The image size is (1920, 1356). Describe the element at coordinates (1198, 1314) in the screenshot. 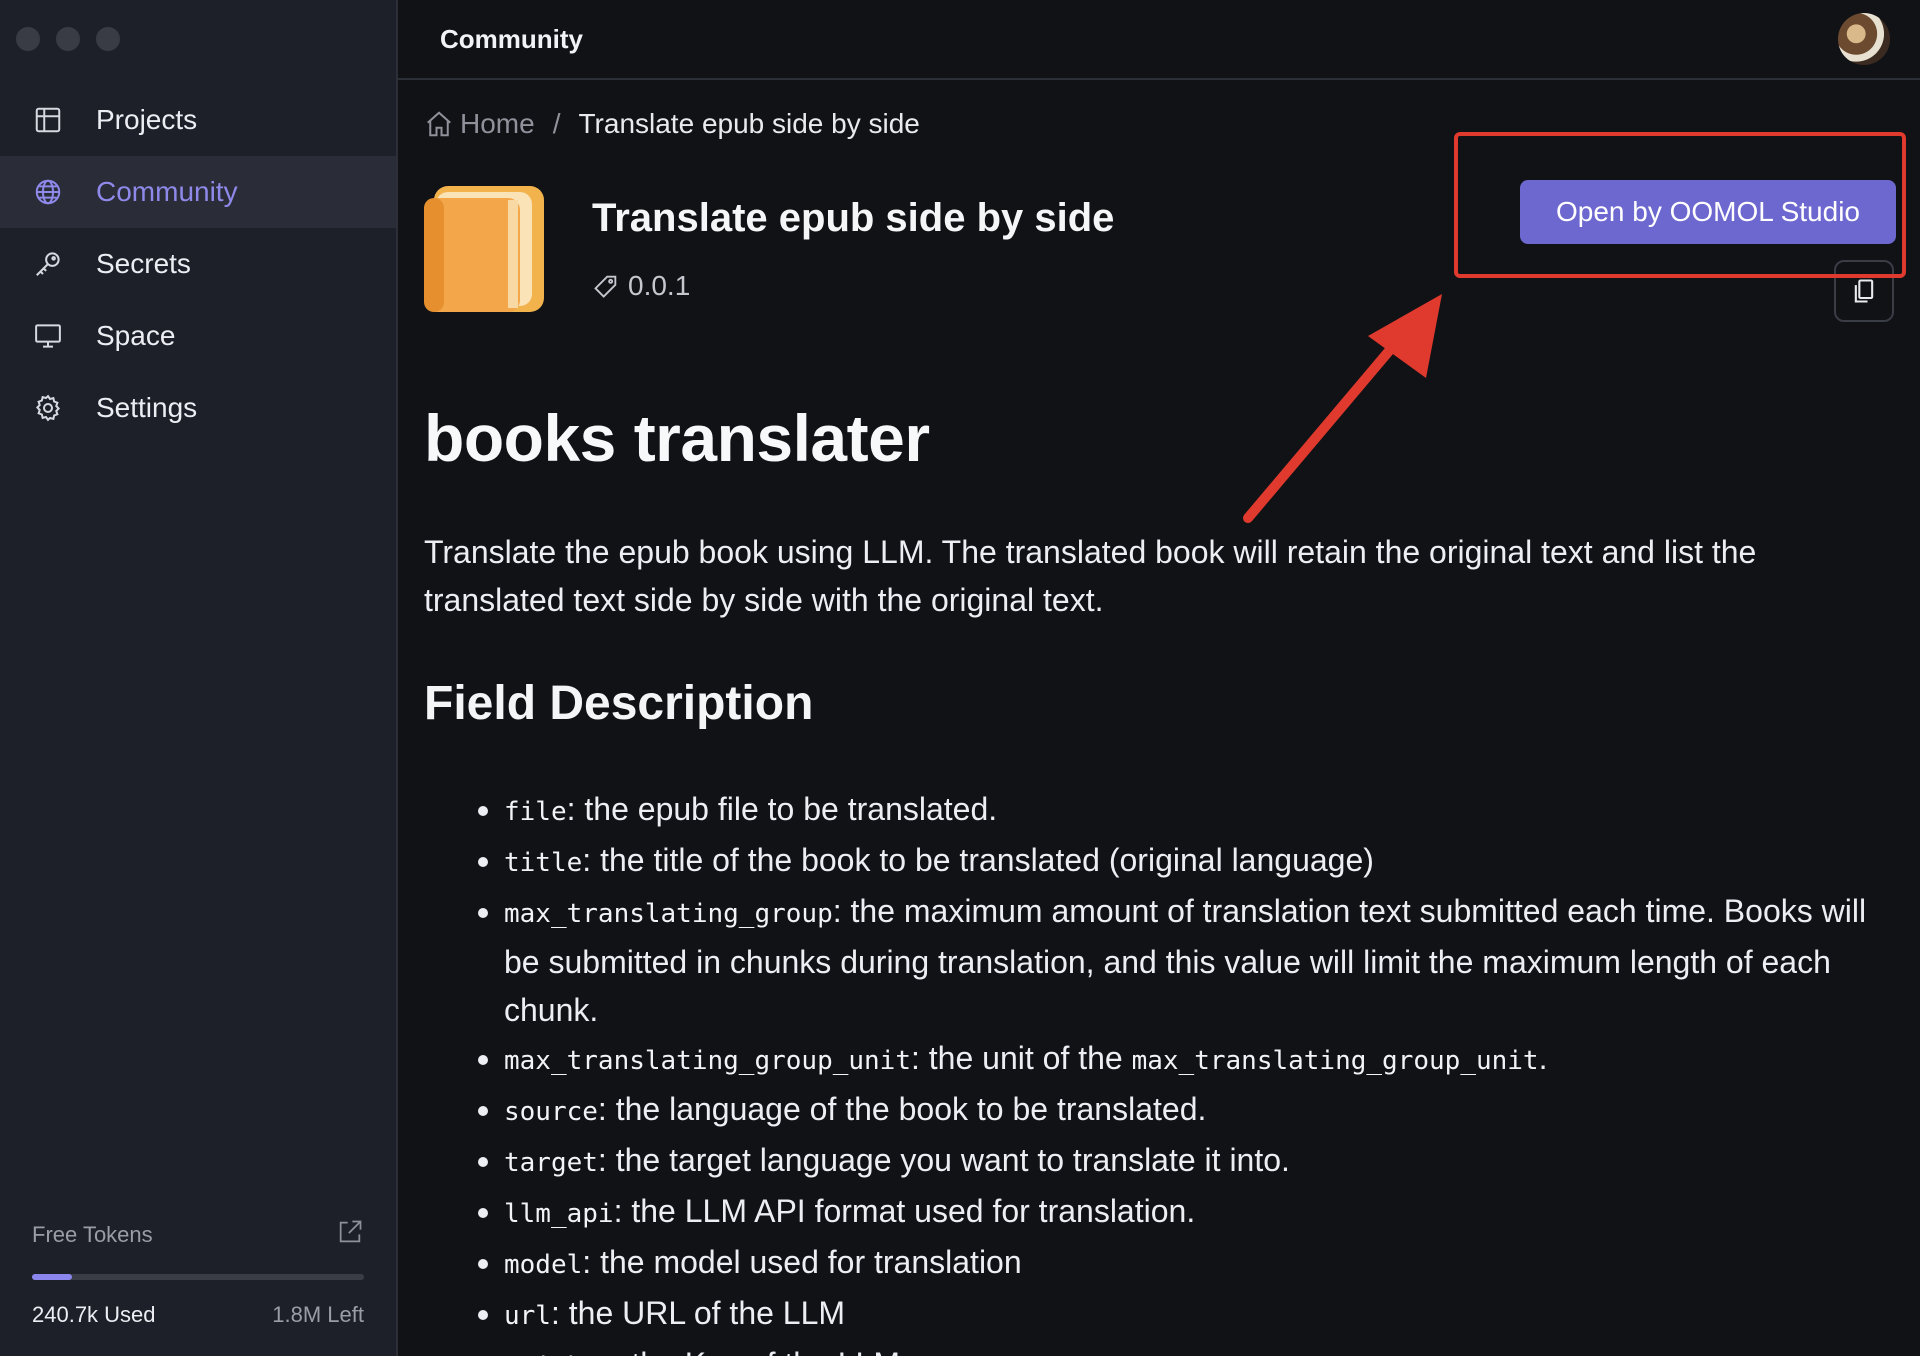

I see `list-item: url: the URL of the LLM` at that location.